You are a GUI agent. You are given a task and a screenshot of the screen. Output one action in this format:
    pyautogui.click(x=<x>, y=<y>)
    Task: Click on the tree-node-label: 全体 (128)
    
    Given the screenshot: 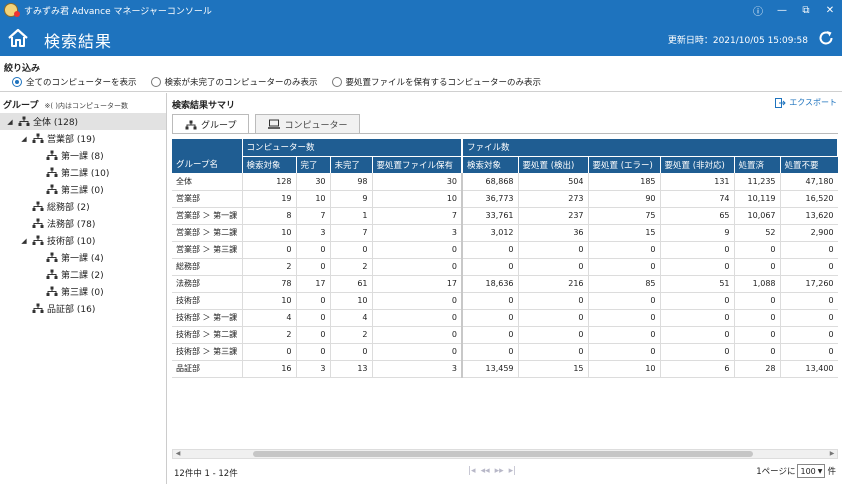 What is the action you would take?
    pyautogui.click(x=56, y=123)
    